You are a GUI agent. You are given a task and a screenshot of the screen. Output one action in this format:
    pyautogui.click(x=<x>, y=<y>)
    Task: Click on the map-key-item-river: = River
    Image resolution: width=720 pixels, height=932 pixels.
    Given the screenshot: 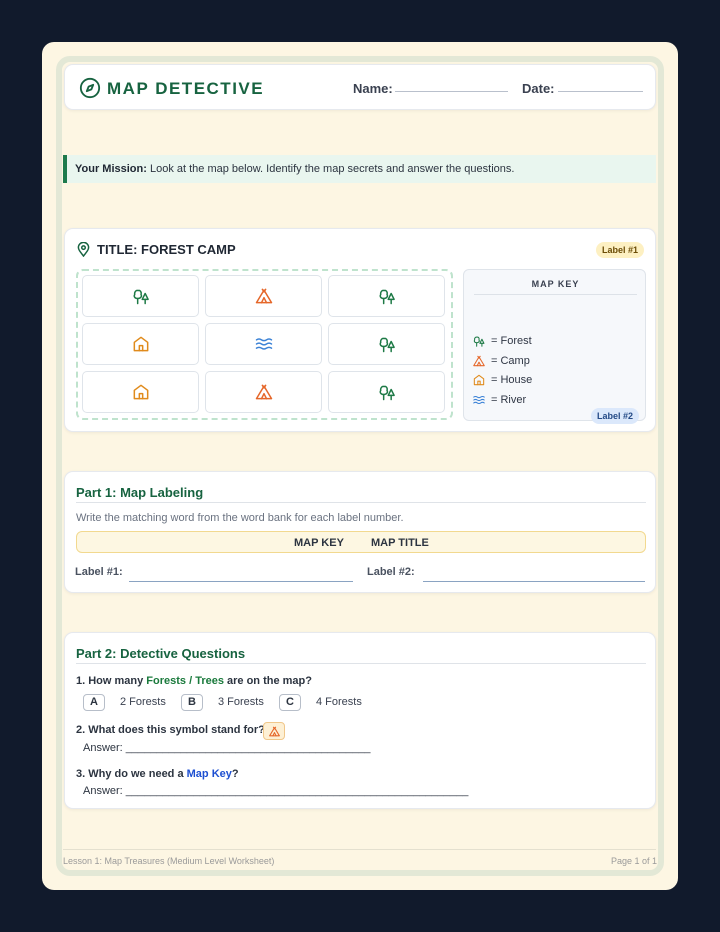 What is the action you would take?
    pyautogui.click(x=499, y=400)
    